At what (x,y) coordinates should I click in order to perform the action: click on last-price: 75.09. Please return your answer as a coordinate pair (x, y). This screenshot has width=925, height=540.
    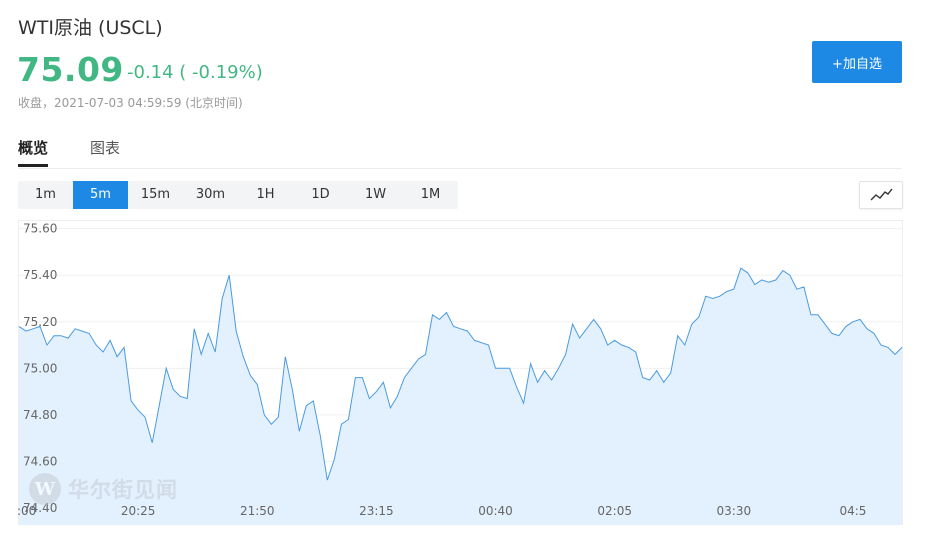
    Looking at the image, I should click on (70, 69).